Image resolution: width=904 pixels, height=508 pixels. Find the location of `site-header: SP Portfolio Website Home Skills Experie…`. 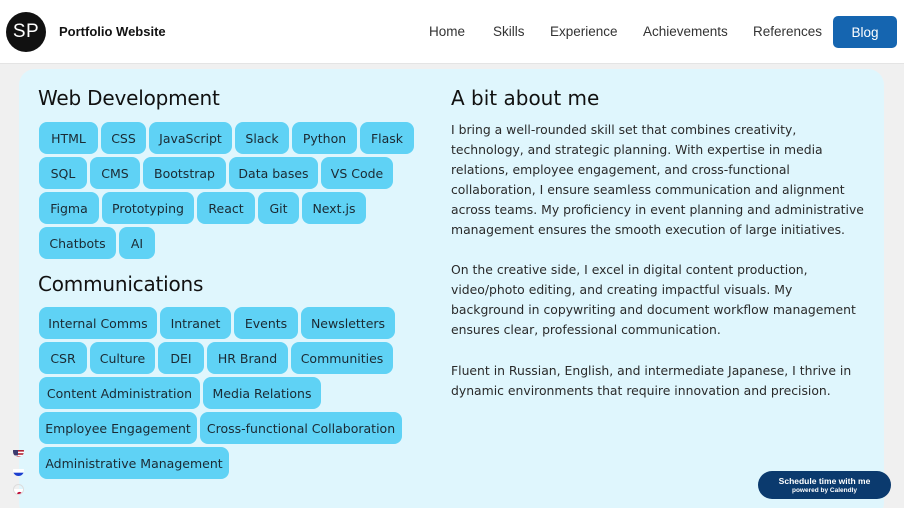

site-header: SP Portfolio Website Home Skills Experie… is located at coordinates (452, 32).